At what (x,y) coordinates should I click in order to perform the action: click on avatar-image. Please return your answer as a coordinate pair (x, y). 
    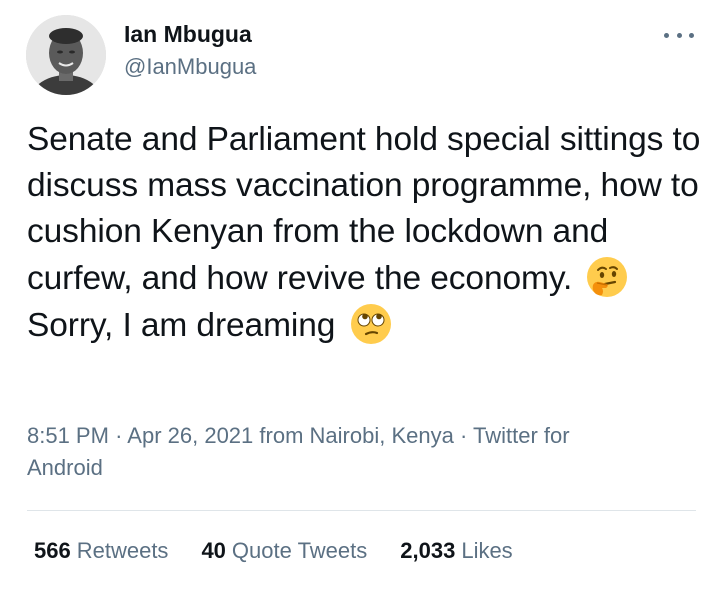
    Looking at the image, I should click on (66, 55).